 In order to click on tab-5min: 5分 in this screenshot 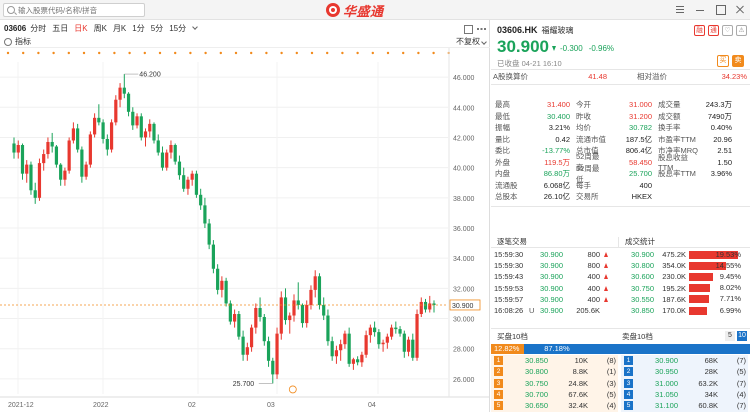, I will do `click(157, 28)`.